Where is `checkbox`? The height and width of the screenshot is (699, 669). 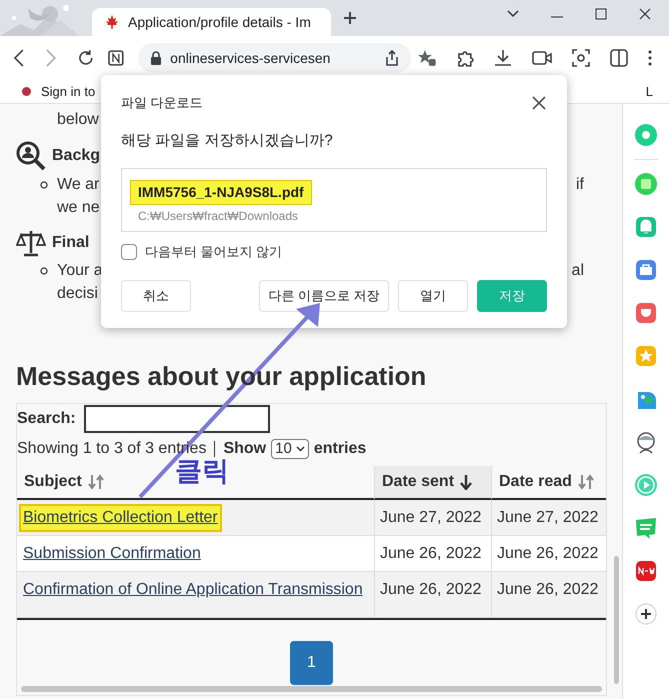 checkbox is located at coordinates (129, 252).